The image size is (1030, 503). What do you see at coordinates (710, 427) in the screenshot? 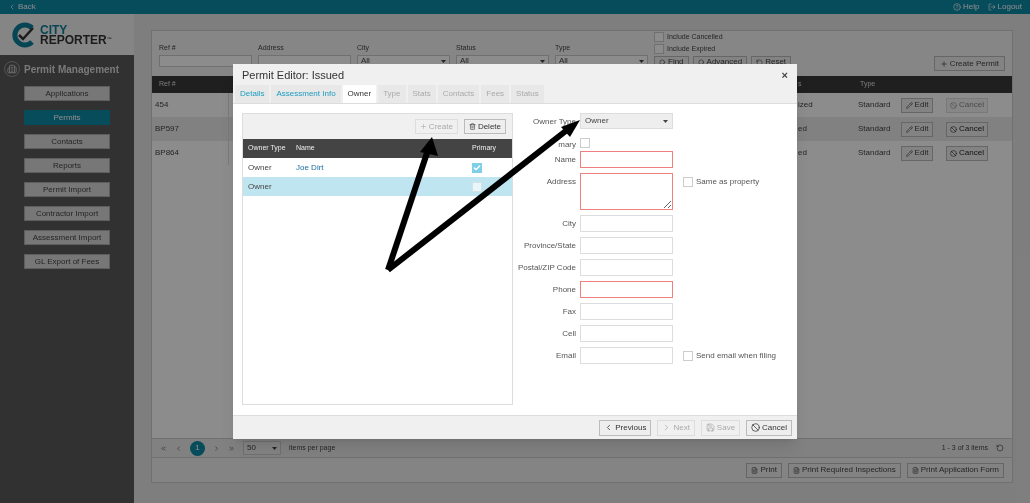
I see `save-icon` at bounding box center [710, 427].